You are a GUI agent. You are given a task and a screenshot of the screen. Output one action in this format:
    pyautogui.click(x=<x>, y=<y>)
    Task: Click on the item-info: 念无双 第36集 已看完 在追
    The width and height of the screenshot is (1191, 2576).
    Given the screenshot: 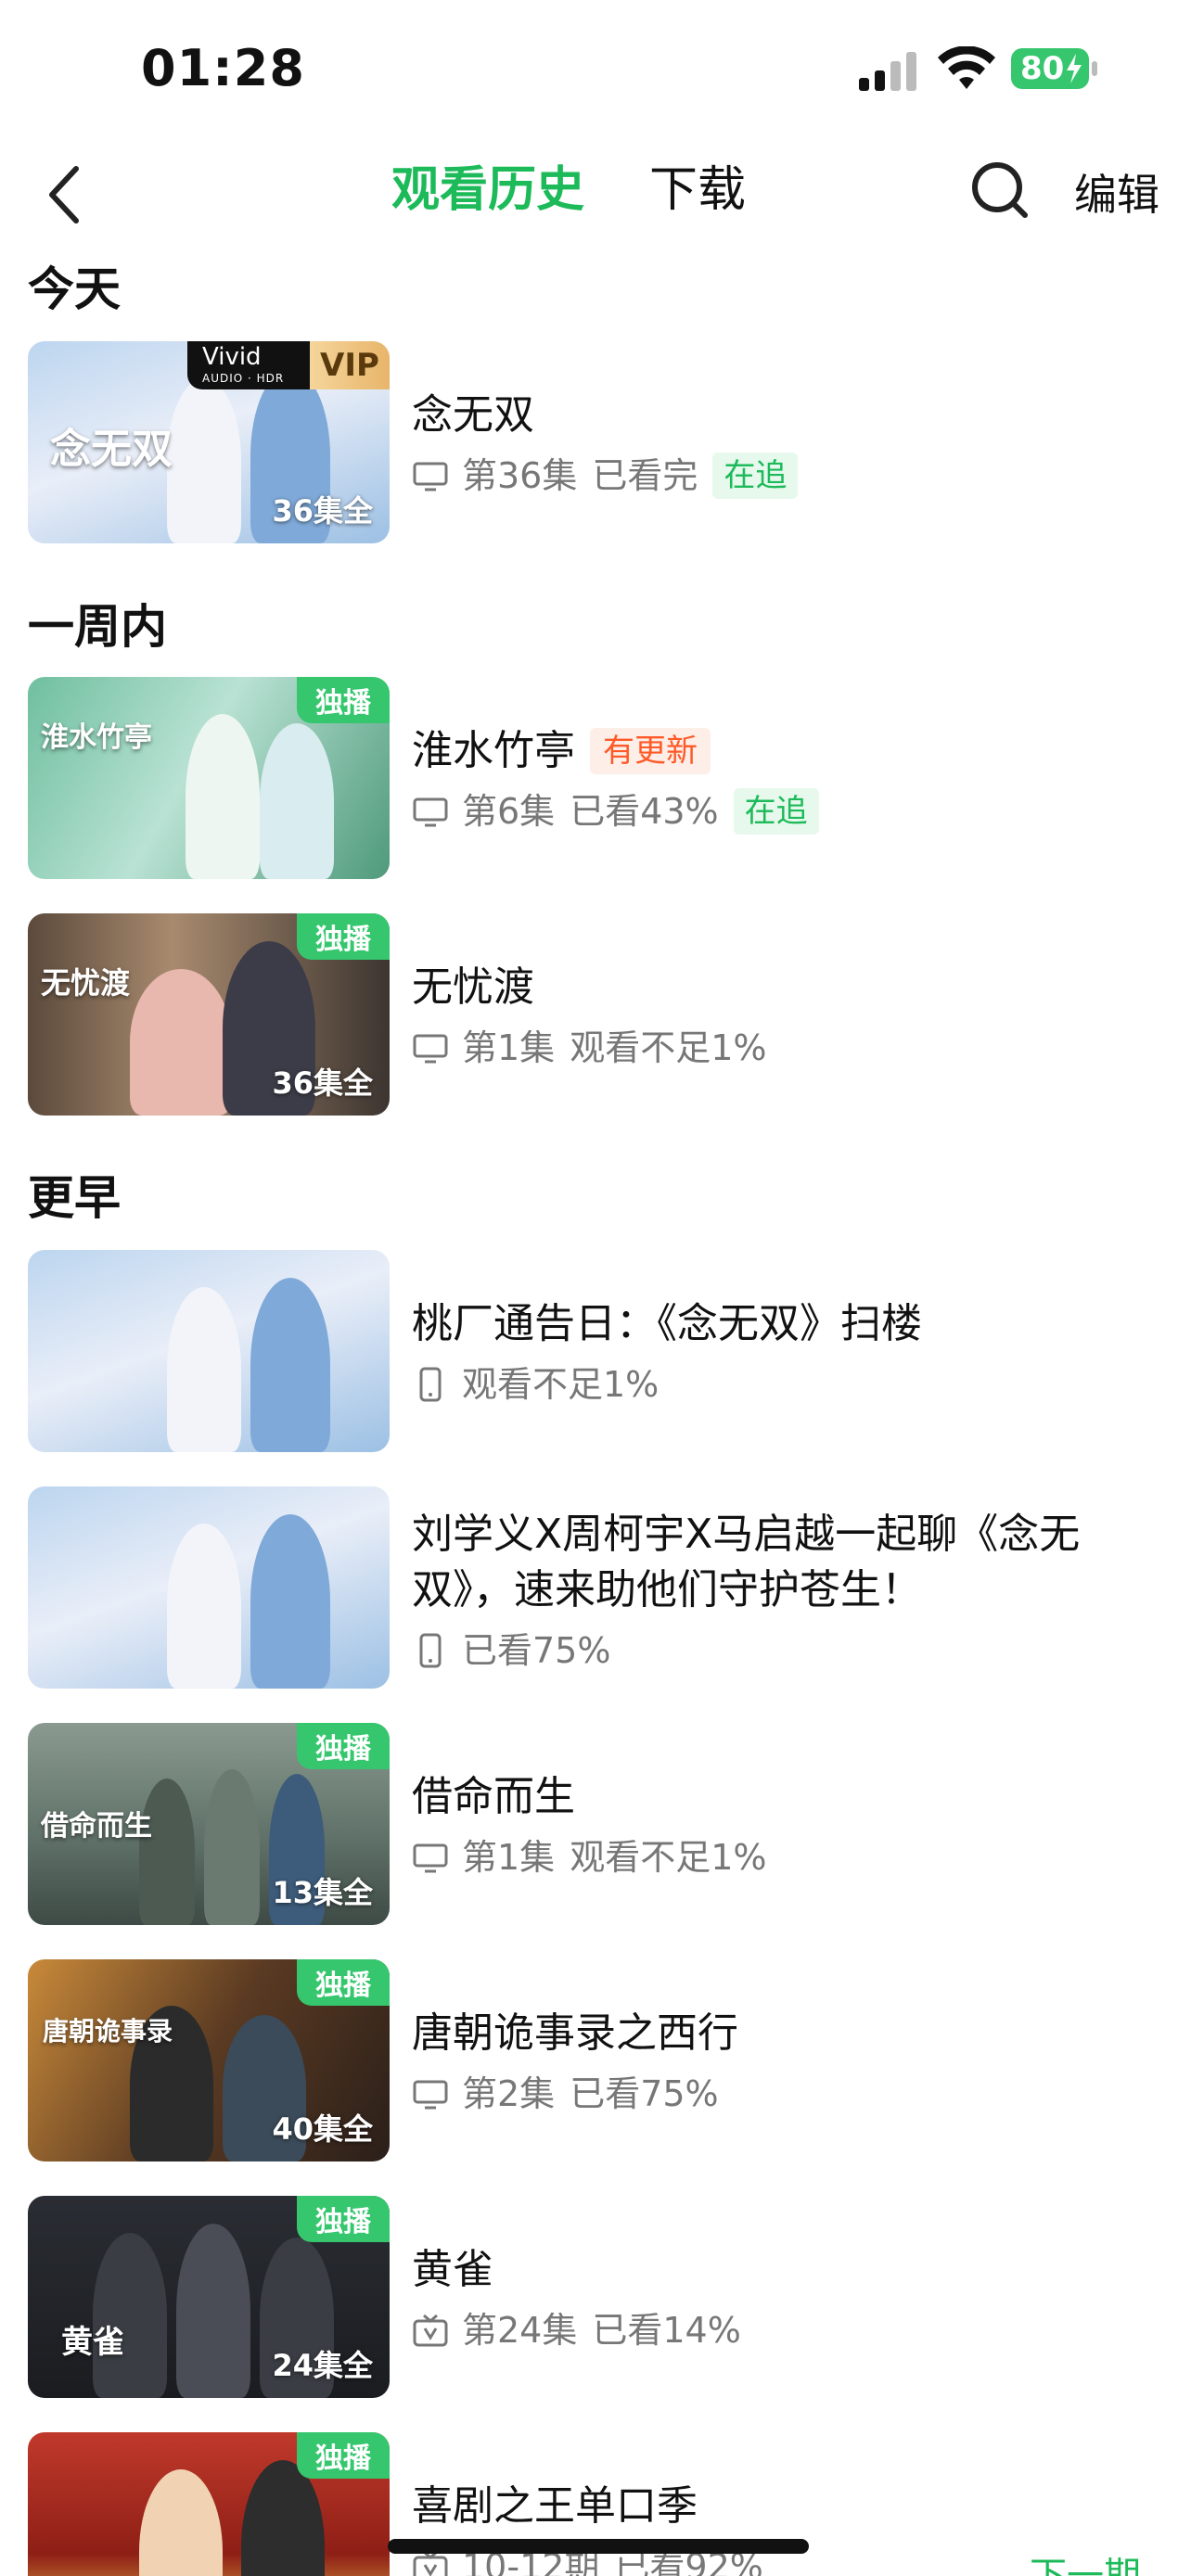 What is the action you would take?
    pyautogui.click(x=790, y=445)
    